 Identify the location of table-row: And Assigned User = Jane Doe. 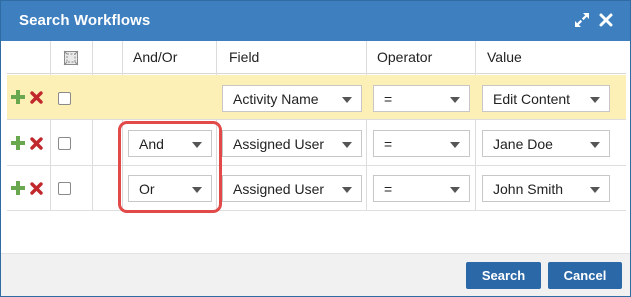
(316, 143).